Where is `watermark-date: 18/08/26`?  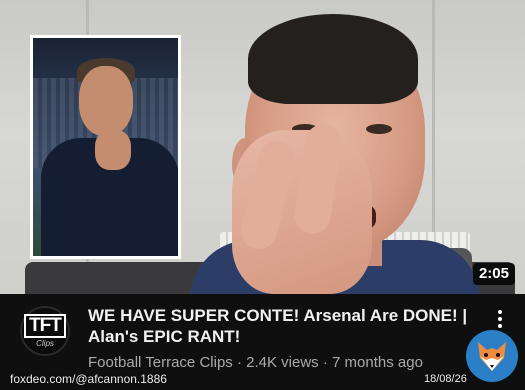 watermark-date: 18/08/26 is located at coordinates (445, 379).